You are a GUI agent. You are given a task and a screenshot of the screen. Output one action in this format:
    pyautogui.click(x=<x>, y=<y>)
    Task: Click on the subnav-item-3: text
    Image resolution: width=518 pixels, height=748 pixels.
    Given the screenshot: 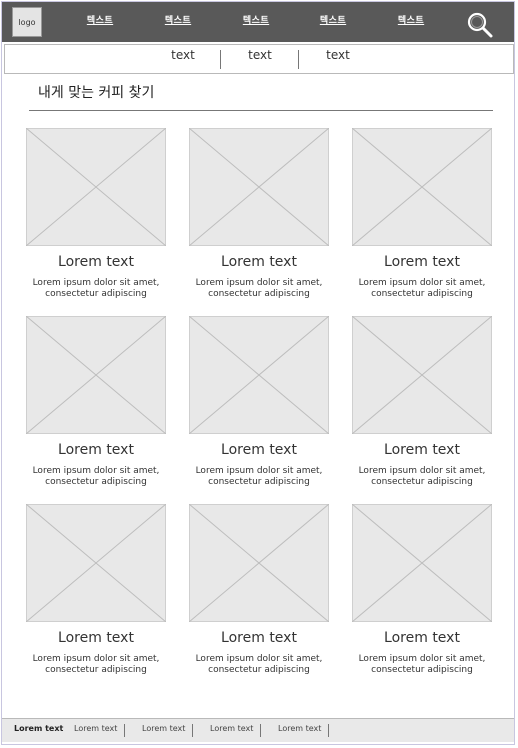 What is the action you would take?
    pyautogui.click(x=338, y=55)
    